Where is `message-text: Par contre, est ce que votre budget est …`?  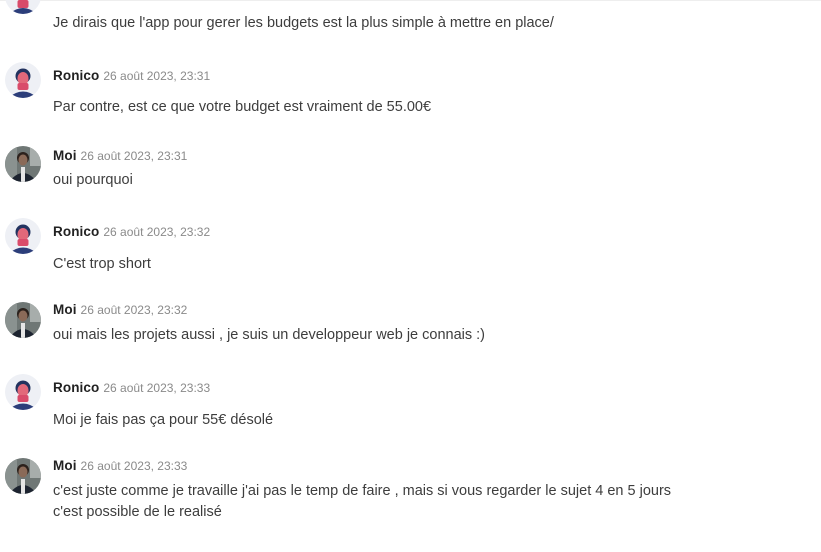
message-text: Par contre, est ce que votre budget est … is located at coordinates (242, 107).